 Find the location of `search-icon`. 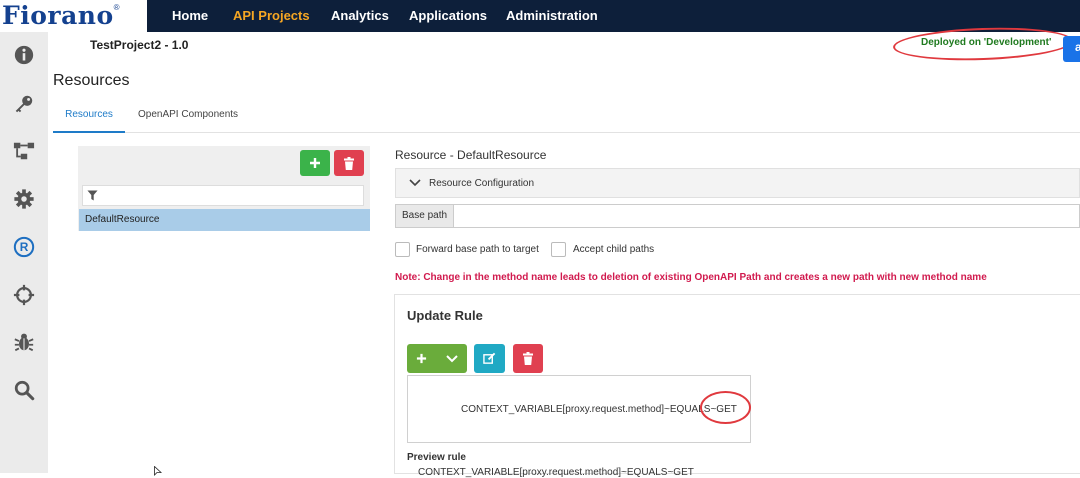

search-icon is located at coordinates (24, 390).